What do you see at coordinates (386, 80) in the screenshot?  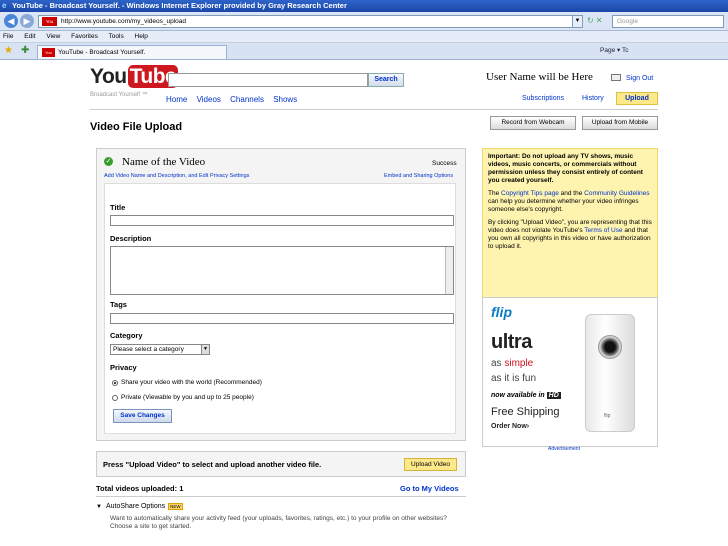 I see `search-button: Search` at bounding box center [386, 80].